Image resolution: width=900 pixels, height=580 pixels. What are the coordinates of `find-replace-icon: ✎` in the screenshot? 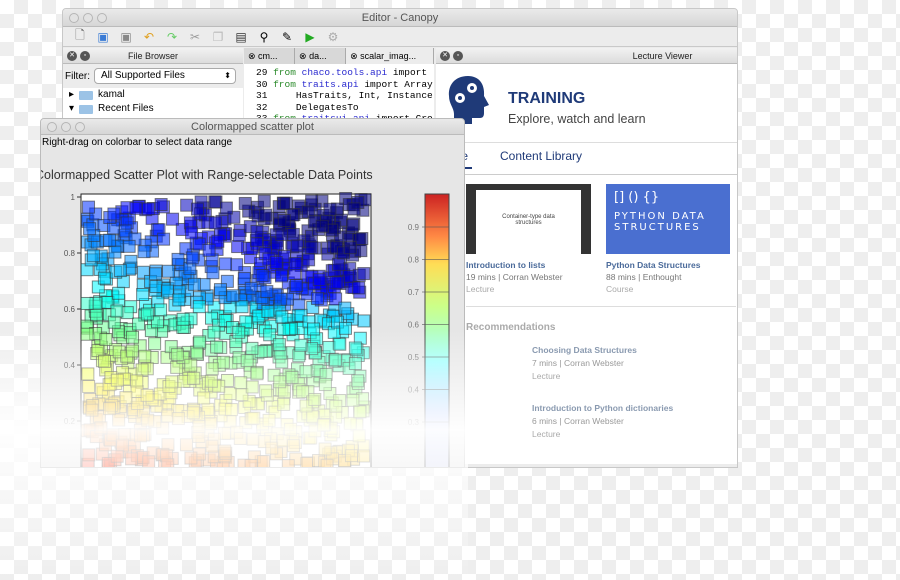 It's located at (287, 37).